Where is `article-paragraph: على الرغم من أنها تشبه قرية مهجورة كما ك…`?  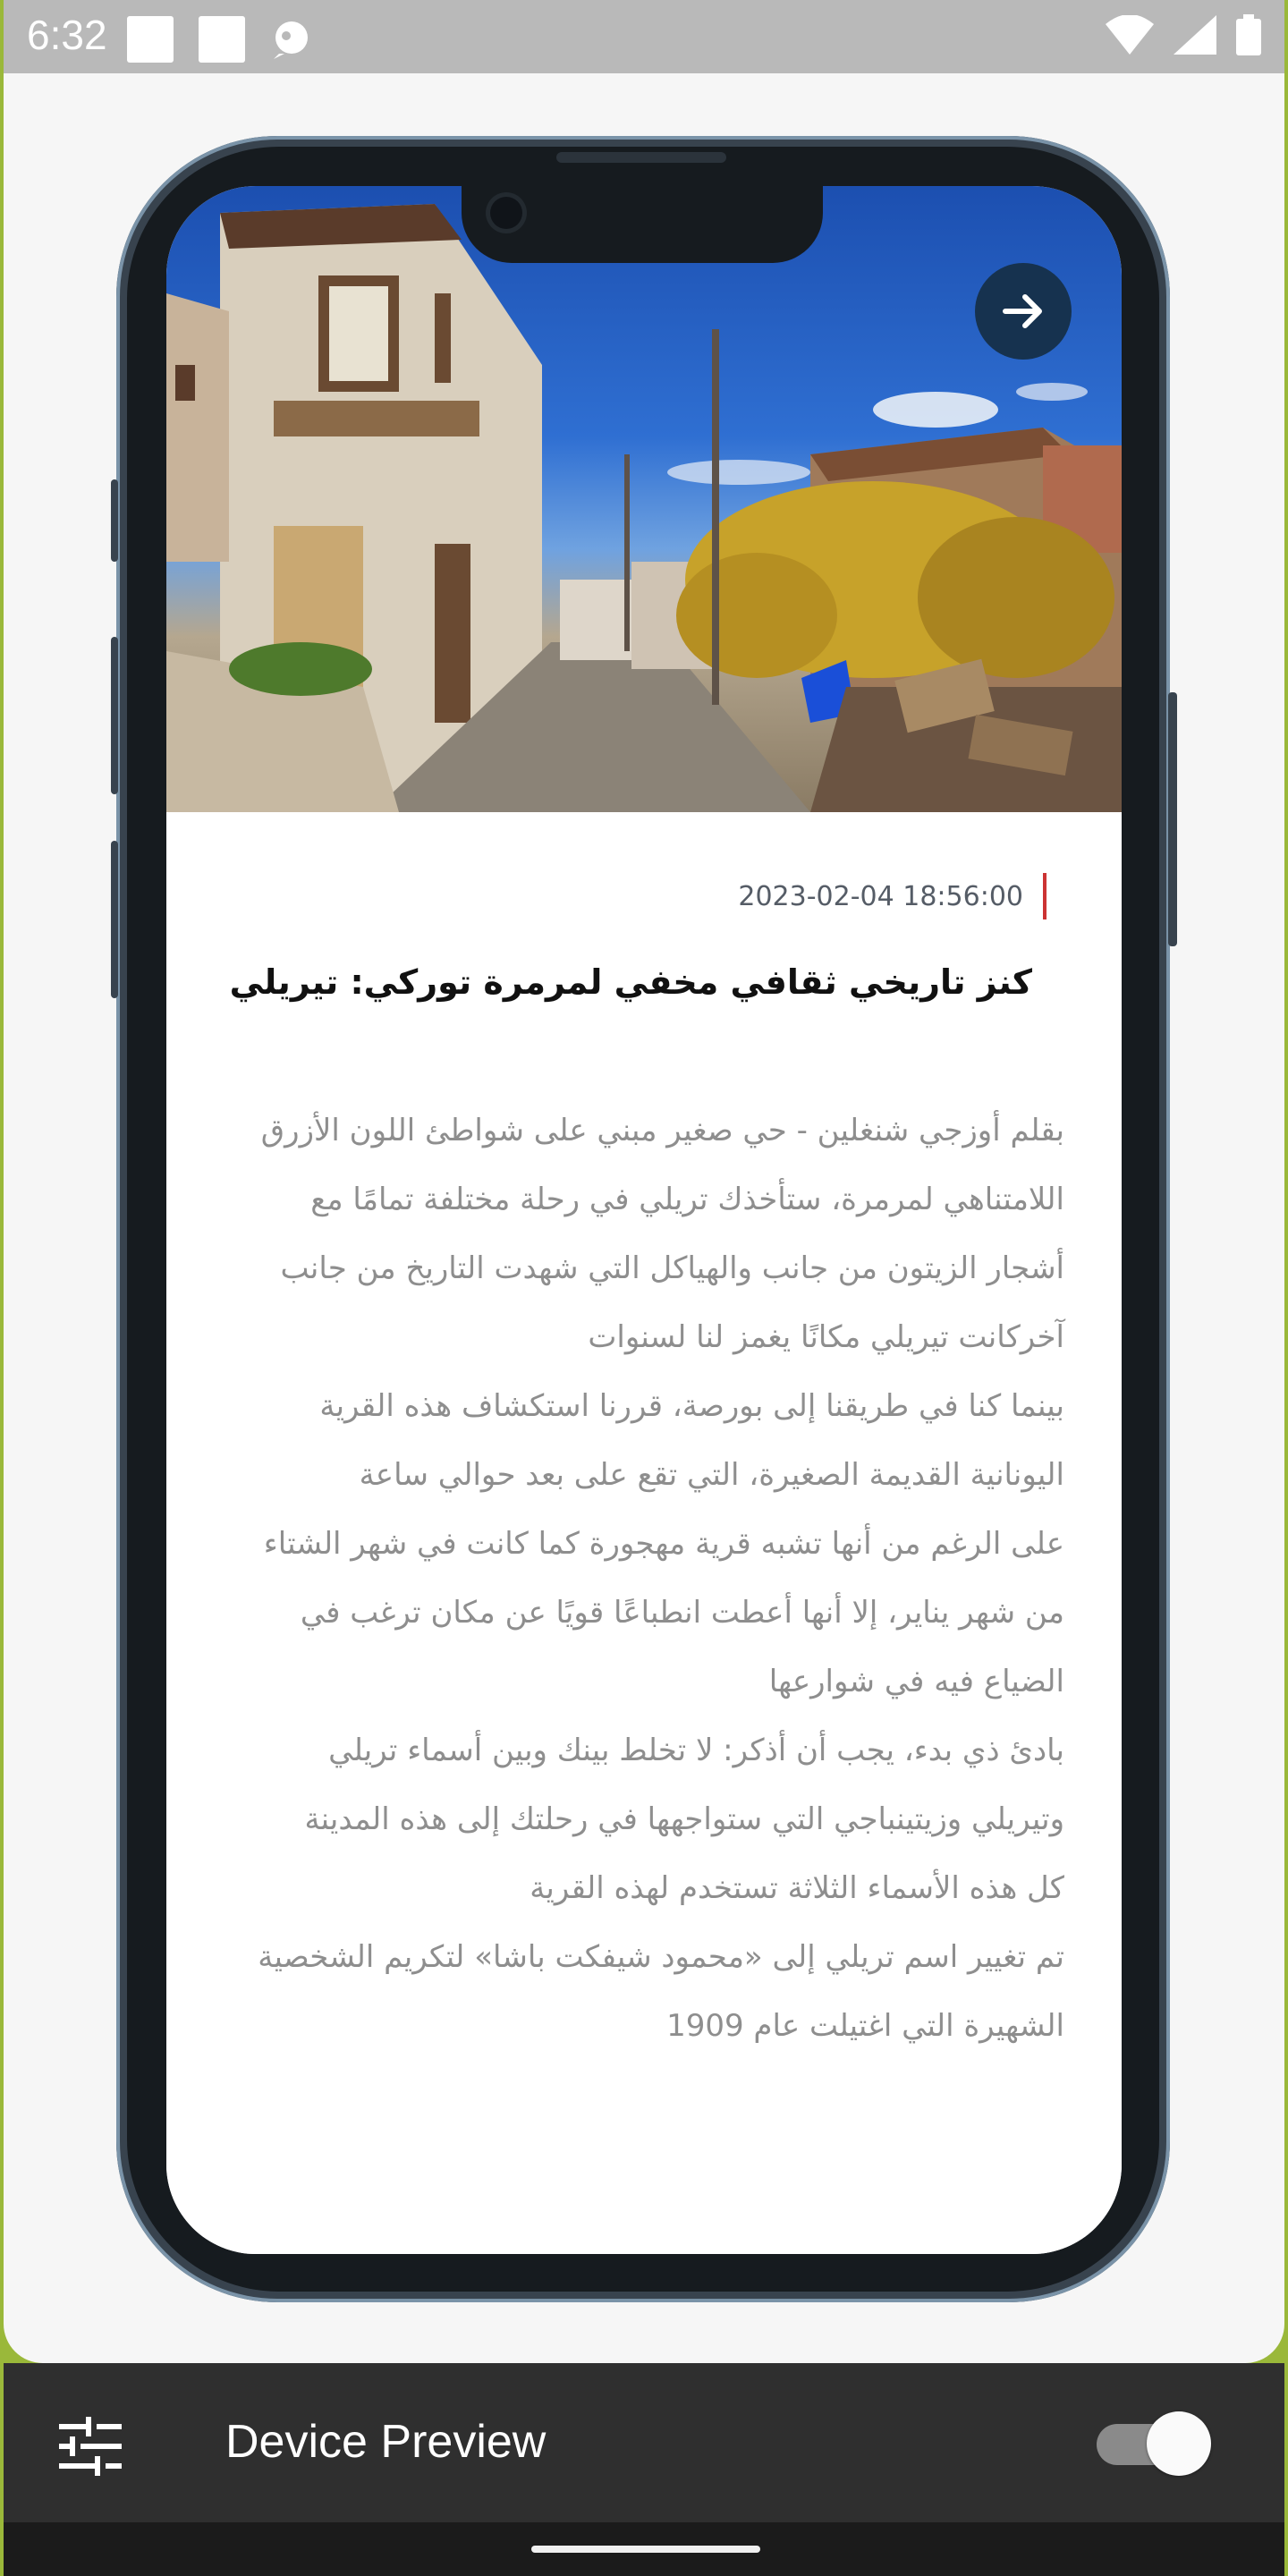
article-paragraph: على الرغم من أنها تشبه قرية مهجورة كما ك… is located at coordinates (663, 1612).